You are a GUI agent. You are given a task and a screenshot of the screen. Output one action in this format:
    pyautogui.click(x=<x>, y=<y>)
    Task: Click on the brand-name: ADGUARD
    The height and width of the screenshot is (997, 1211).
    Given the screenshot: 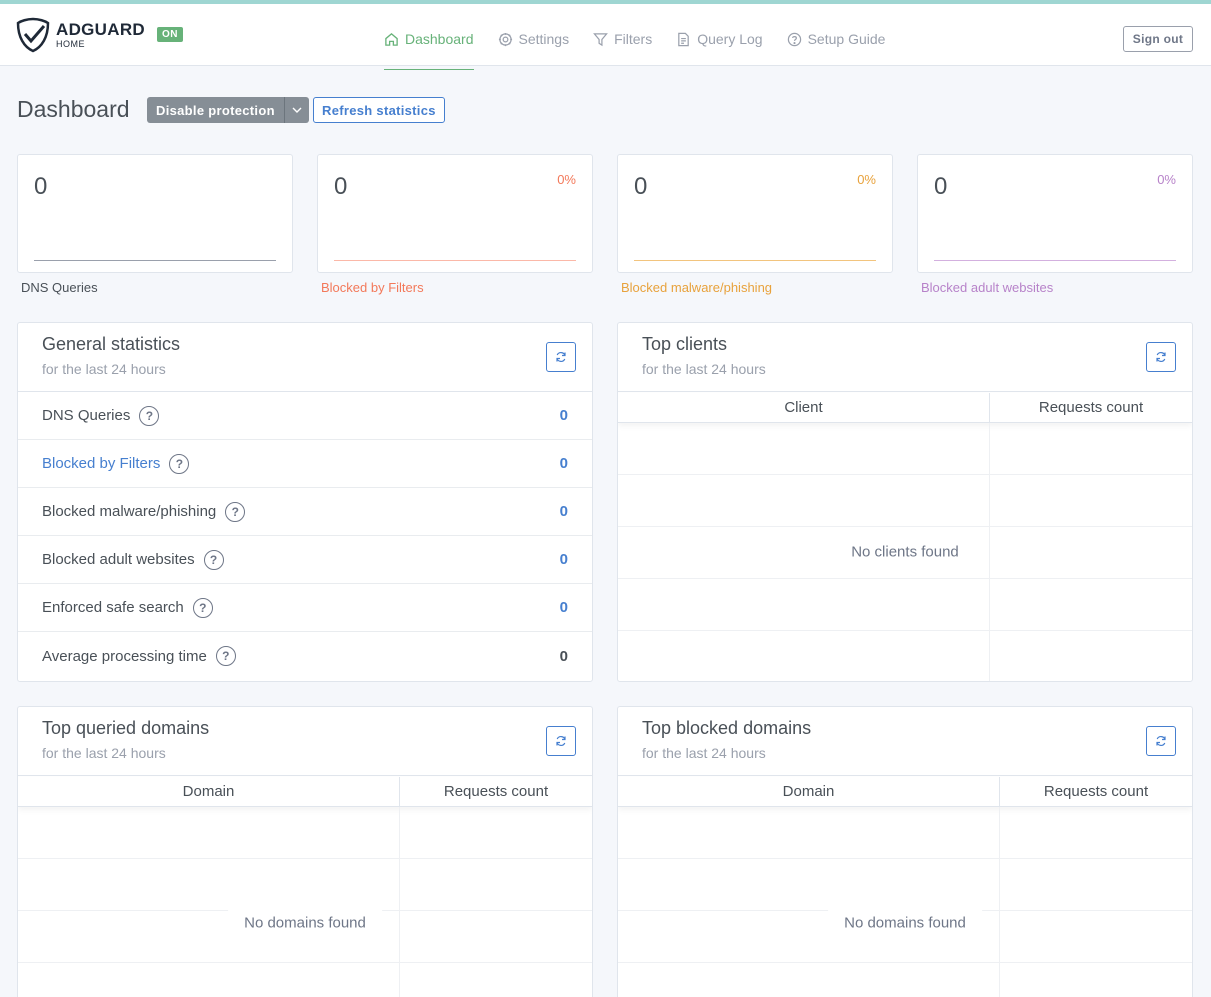 What is the action you would take?
    pyautogui.click(x=100, y=29)
    